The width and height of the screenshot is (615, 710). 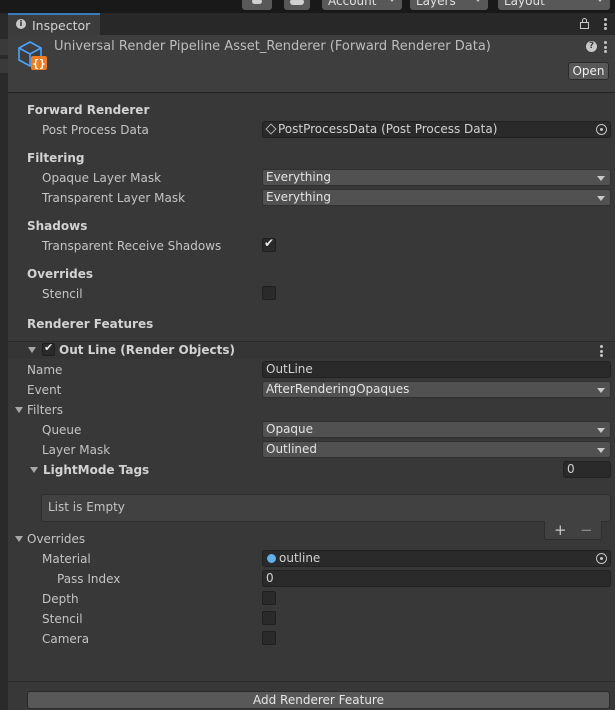 What do you see at coordinates (19, 410) in the screenshot?
I see `filters-foldout-icon` at bounding box center [19, 410].